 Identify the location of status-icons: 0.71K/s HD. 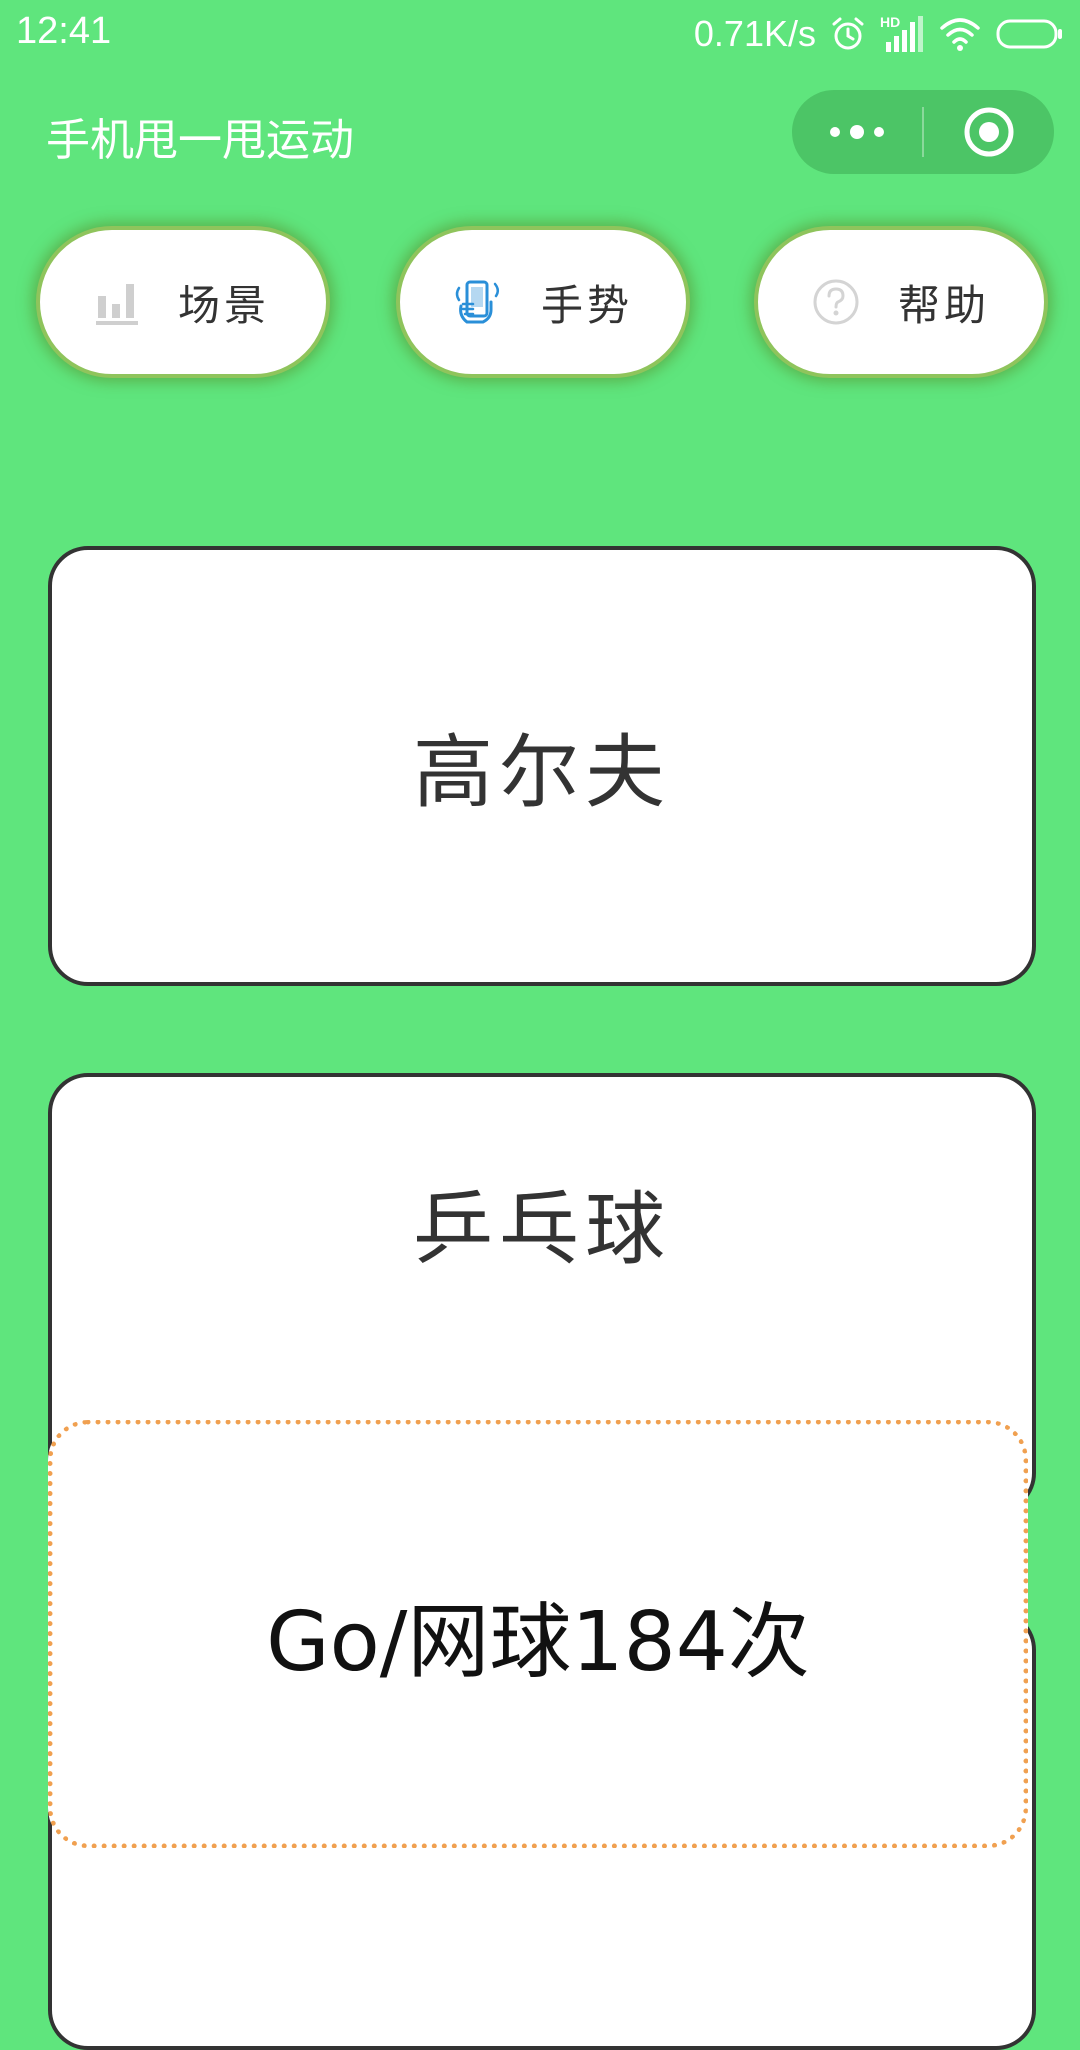
(879, 34).